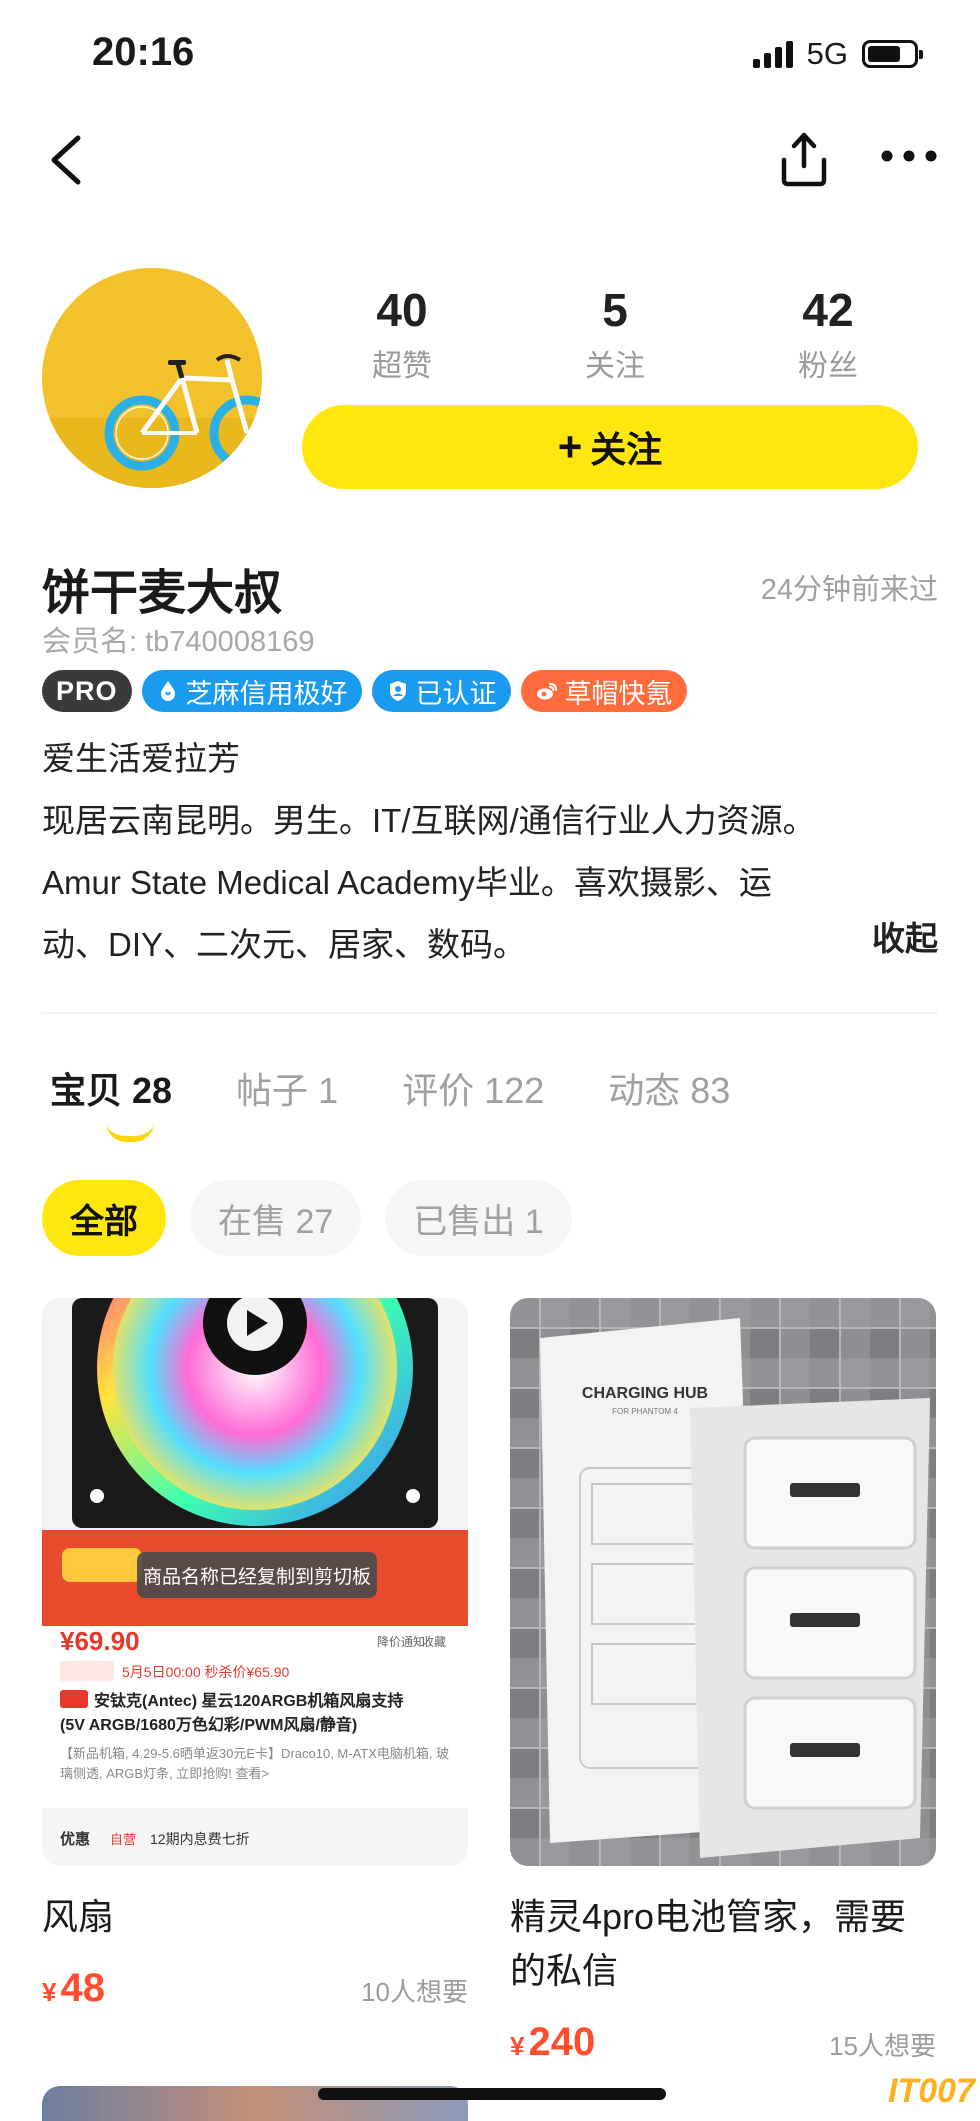  Describe the element at coordinates (178, 642) in the screenshot. I see `member-id: 会员名: tb740008169` at that location.